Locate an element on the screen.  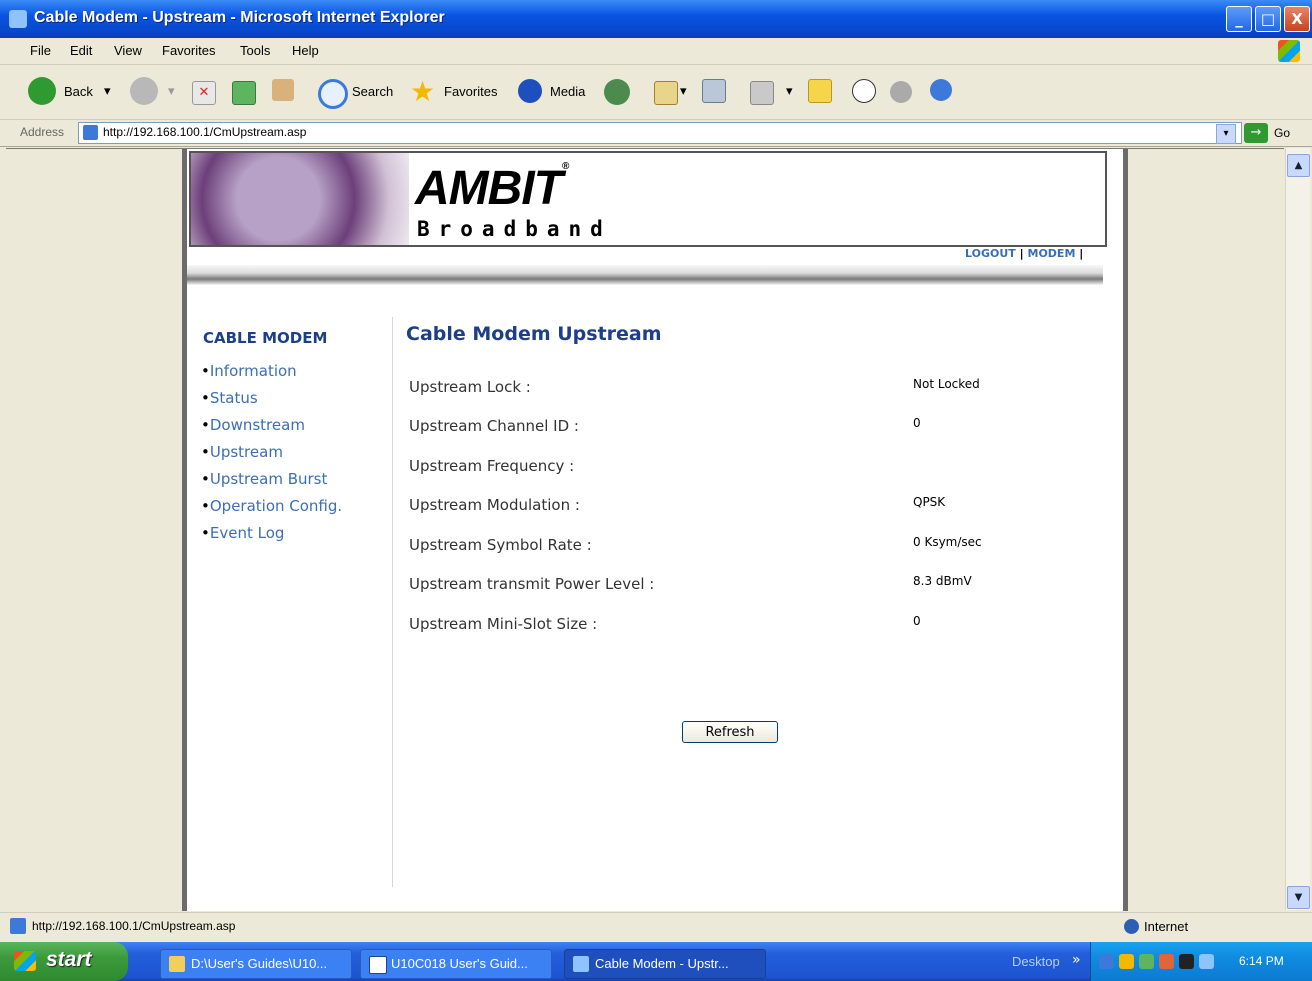
go-button: Go is located at coordinates (1282, 133).